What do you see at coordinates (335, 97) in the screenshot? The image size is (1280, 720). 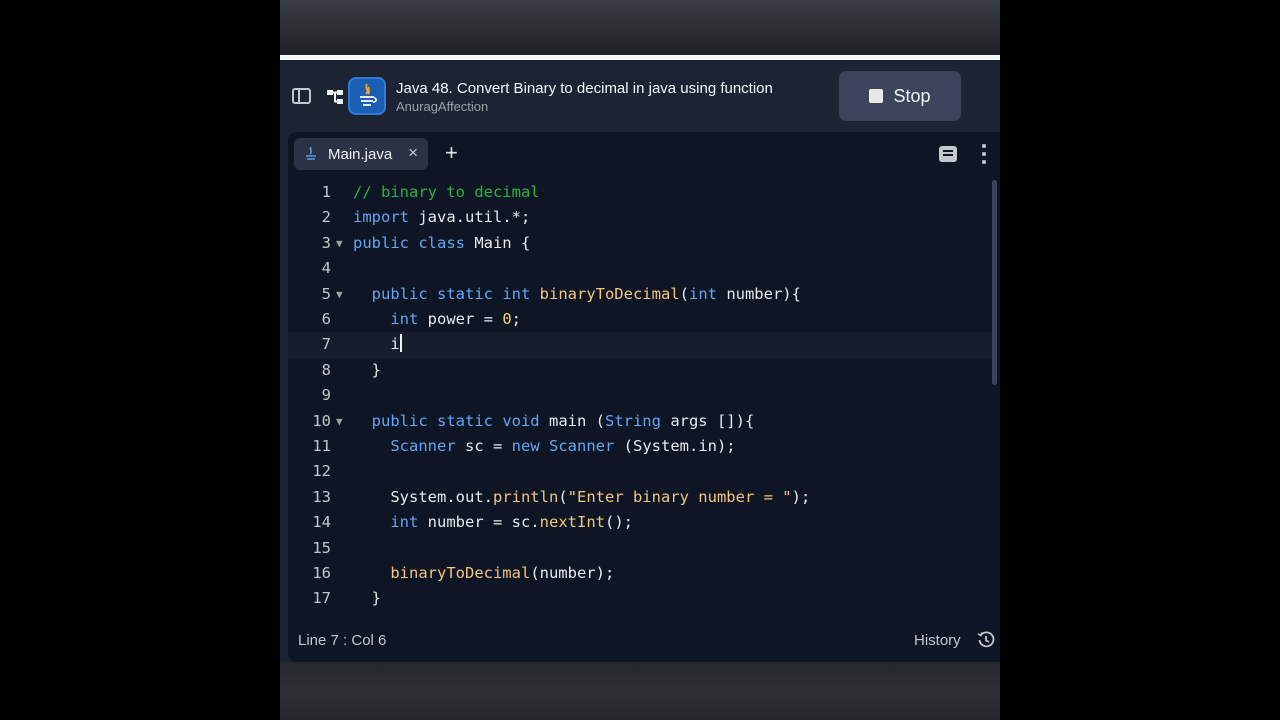 I see `branch-icon` at bounding box center [335, 97].